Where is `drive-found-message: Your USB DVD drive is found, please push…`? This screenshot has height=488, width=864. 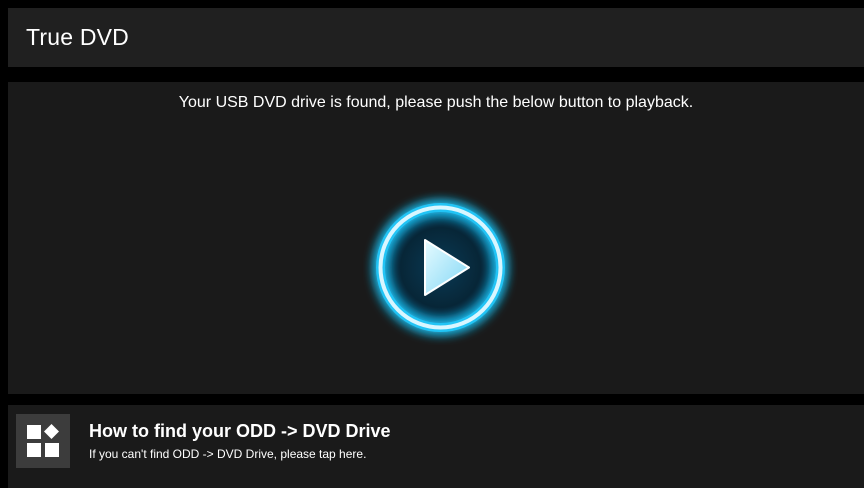
drive-found-message: Your USB DVD drive is found, please push… is located at coordinates (436, 102).